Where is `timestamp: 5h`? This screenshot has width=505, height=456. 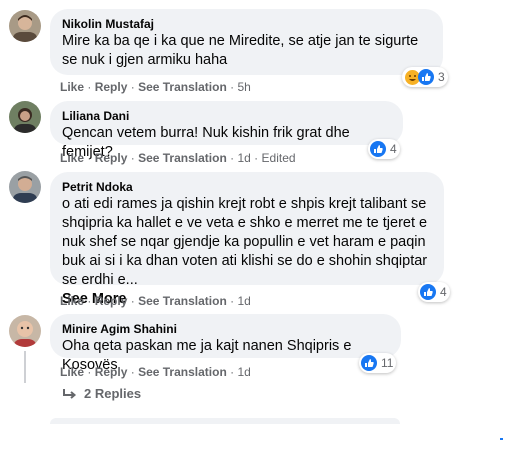
timestamp: 5h is located at coordinates (243, 87).